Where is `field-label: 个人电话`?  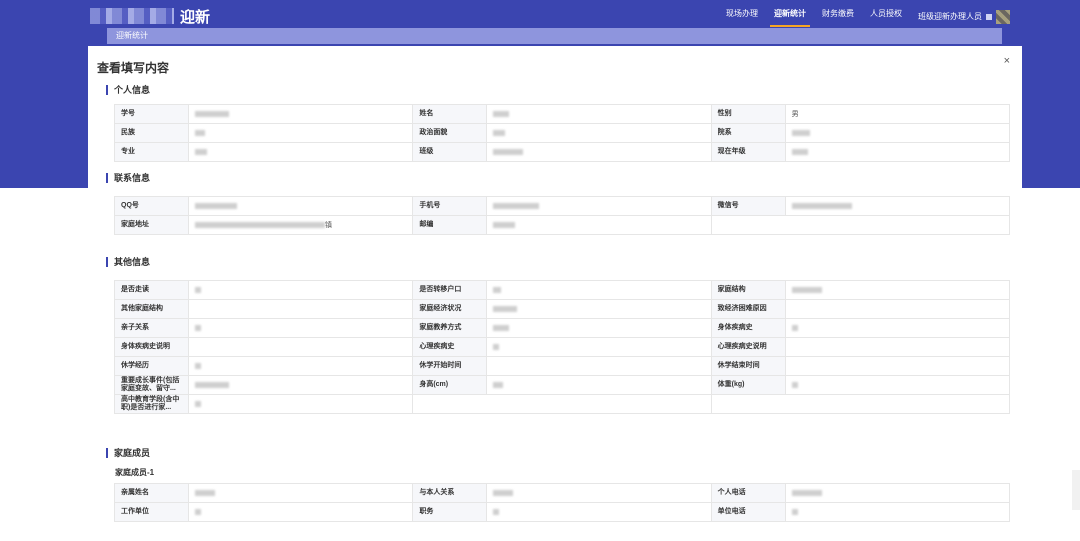 field-label: 个人电话 is located at coordinates (748, 493).